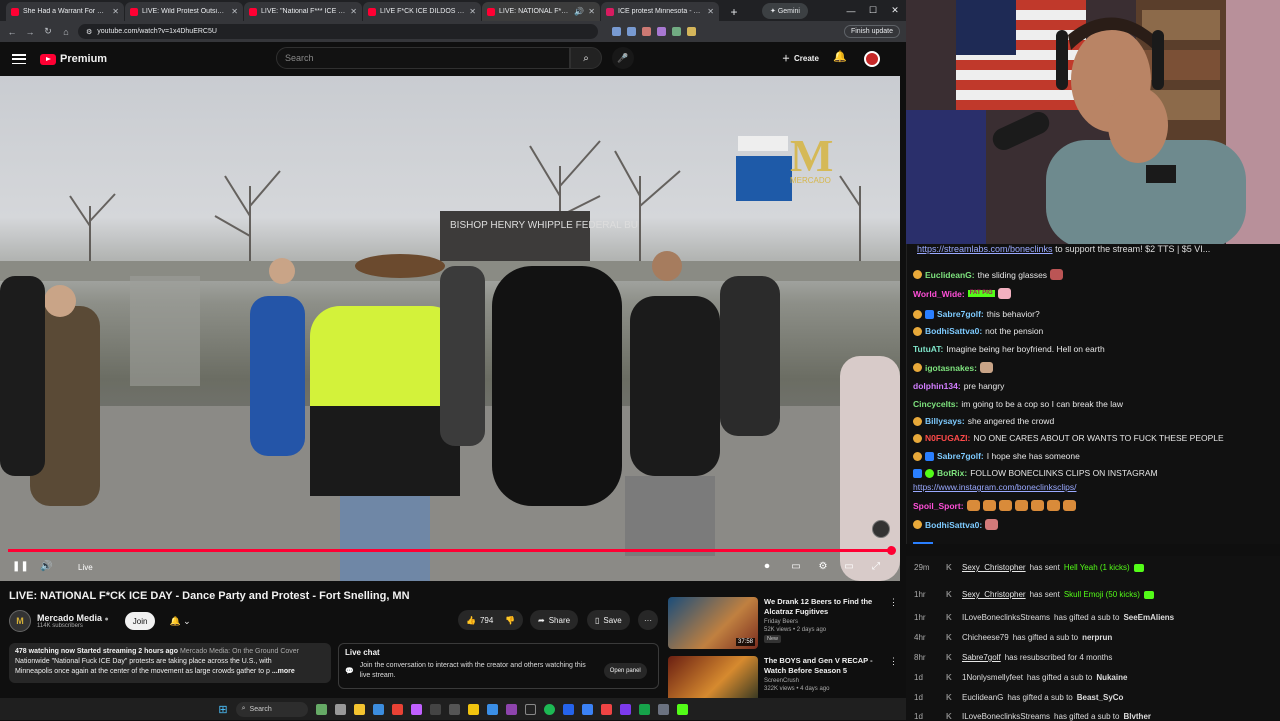 This screenshot has height=721, width=1280. What do you see at coordinates (938, 506) in the screenshot?
I see `chat-username: Spoil_Sport:` at bounding box center [938, 506].